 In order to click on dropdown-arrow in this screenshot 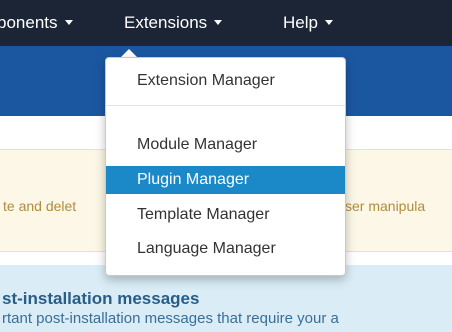, I will do `click(129, 53)`.